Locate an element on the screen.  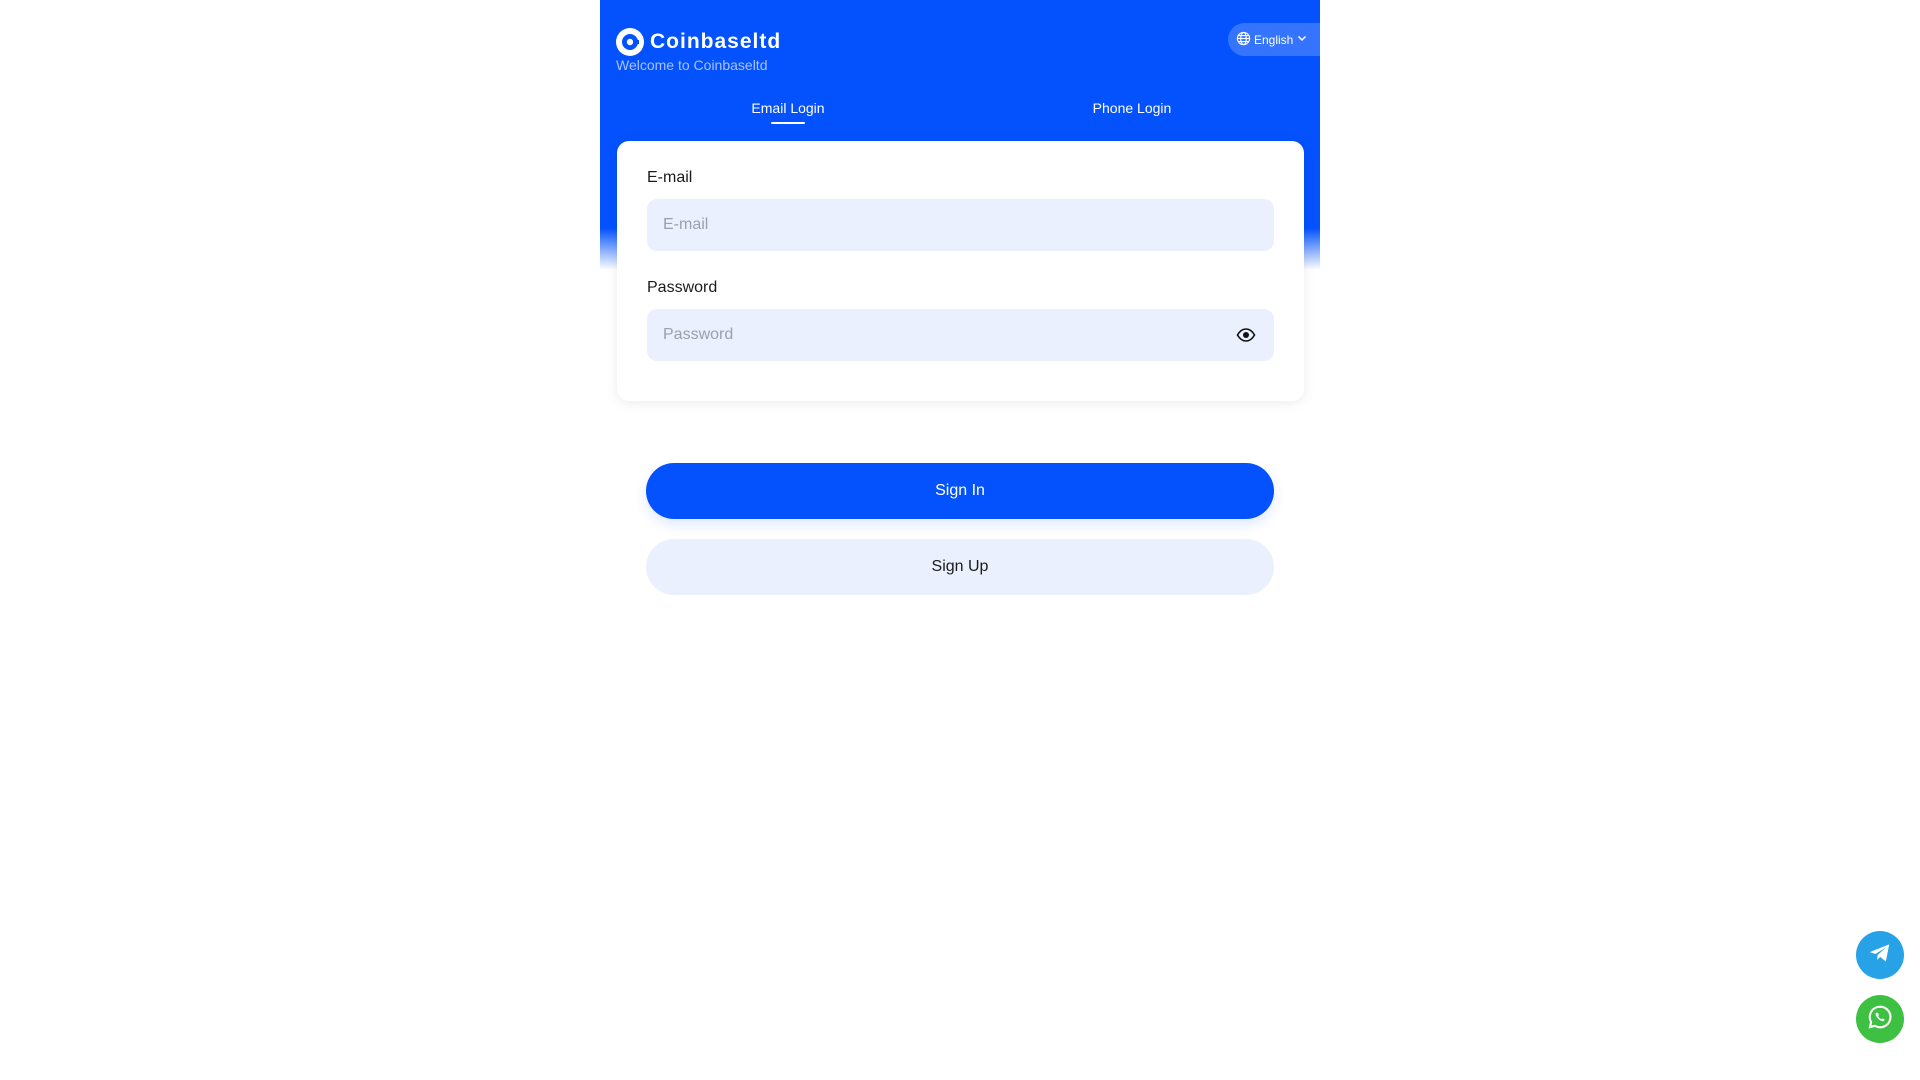
sign-in-button: Sign In is located at coordinates (960, 491).